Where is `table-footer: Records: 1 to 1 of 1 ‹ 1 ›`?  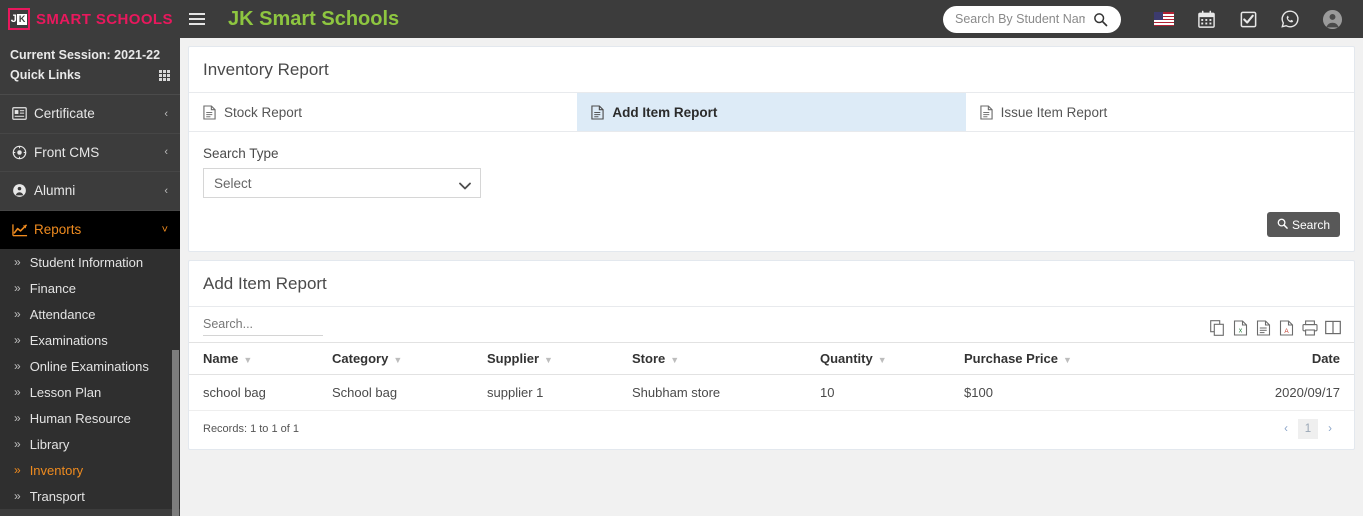
table-footer: Records: 1 to 1 of 1 ‹ 1 › is located at coordinates (771, 430).